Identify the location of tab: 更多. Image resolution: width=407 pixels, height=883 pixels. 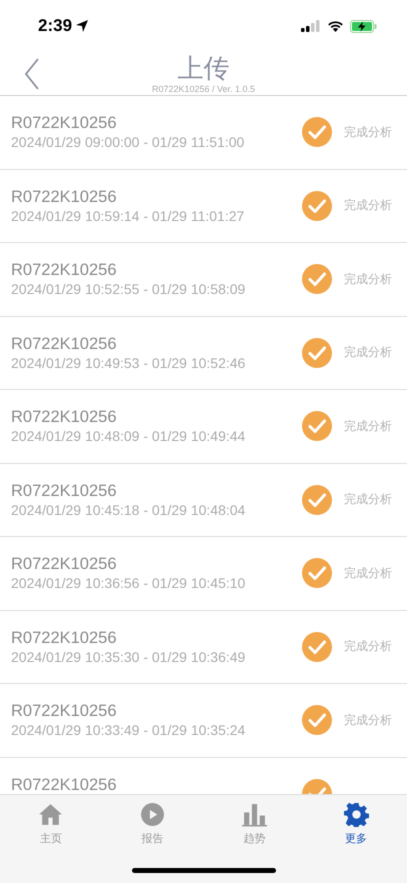
(356, 824).